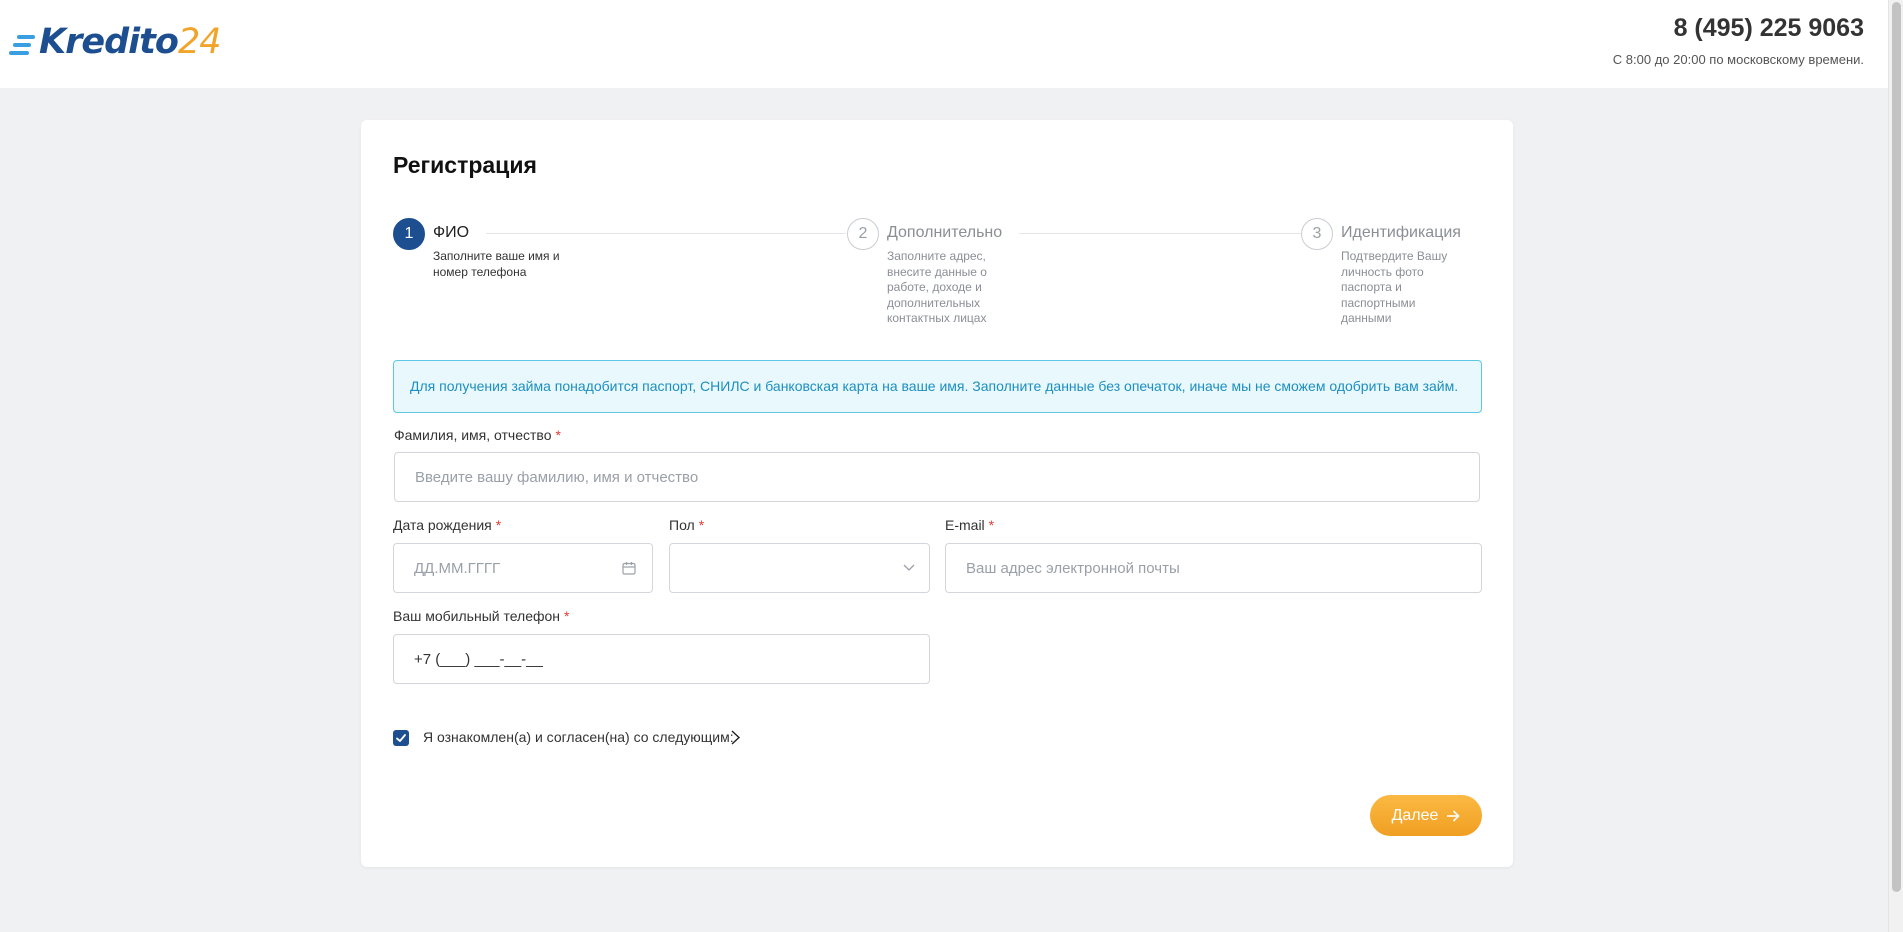  Describe the element at coordinates (735, 738) in the screenshot. I see `chevron-right-icon` at that location.